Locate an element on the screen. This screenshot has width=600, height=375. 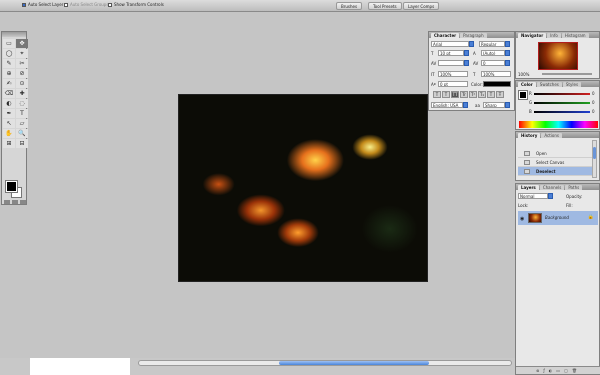
history-scrollbar is located at coordinates (594, 159).